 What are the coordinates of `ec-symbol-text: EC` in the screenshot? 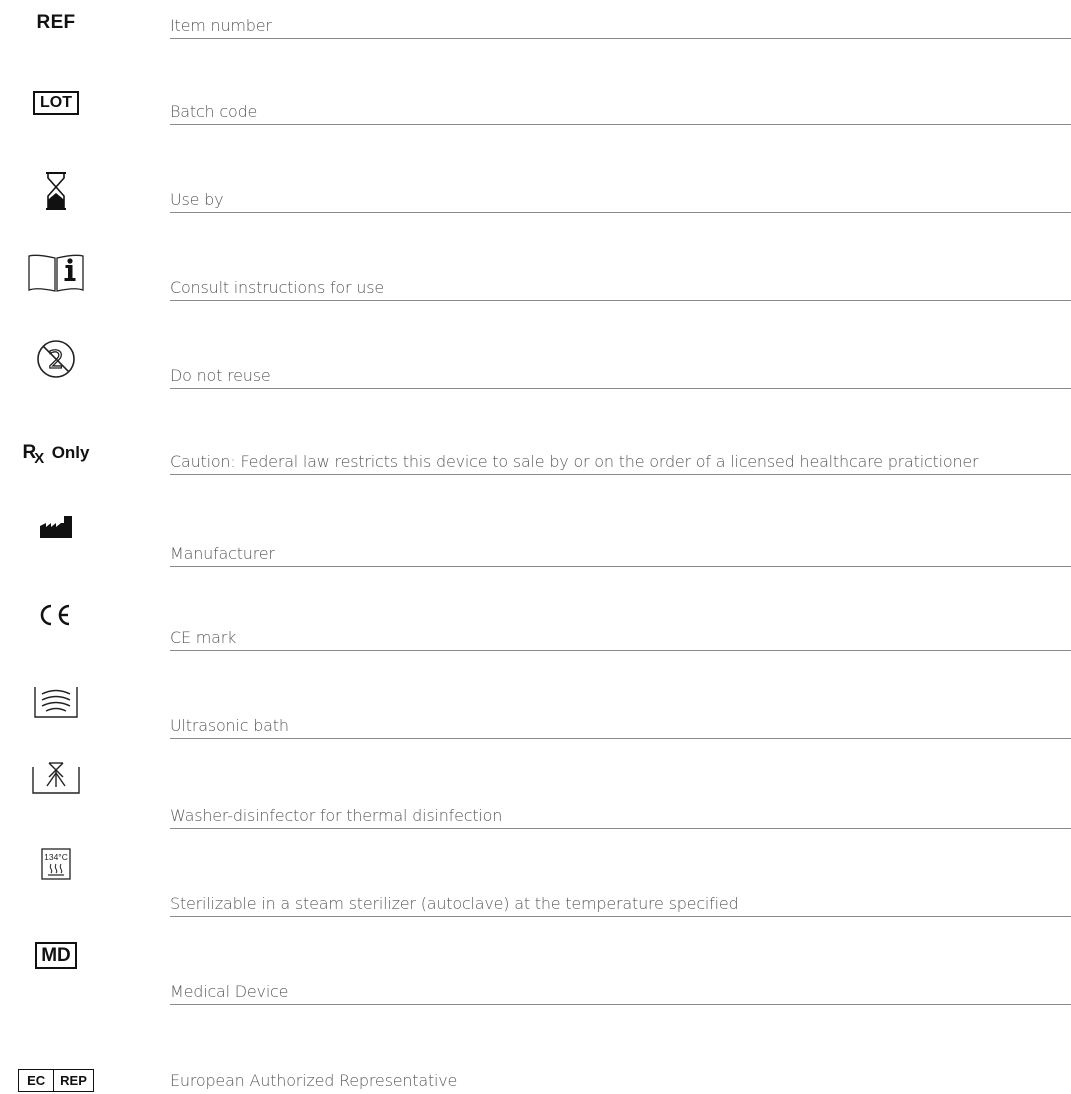 It's located at (37, 1080).